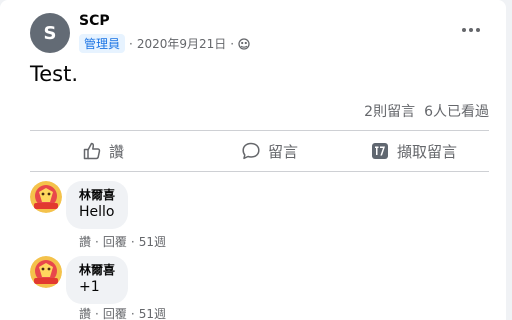 The width and height of the screenshot is (512, 320). I want to click on seen-count: 6人已看過, so click(456, 111).